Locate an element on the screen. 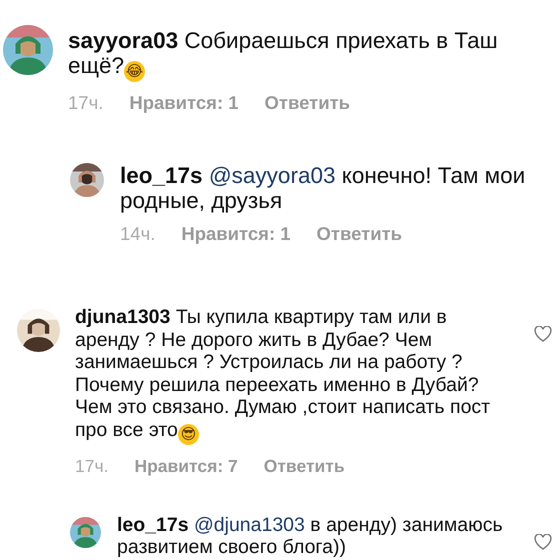 Image resolution: width=560 pixels, height=560 pixels. comment-text: sayyora03 Собираешься приехать в Таш ещё?😂 is located at coordinates (283, 55).